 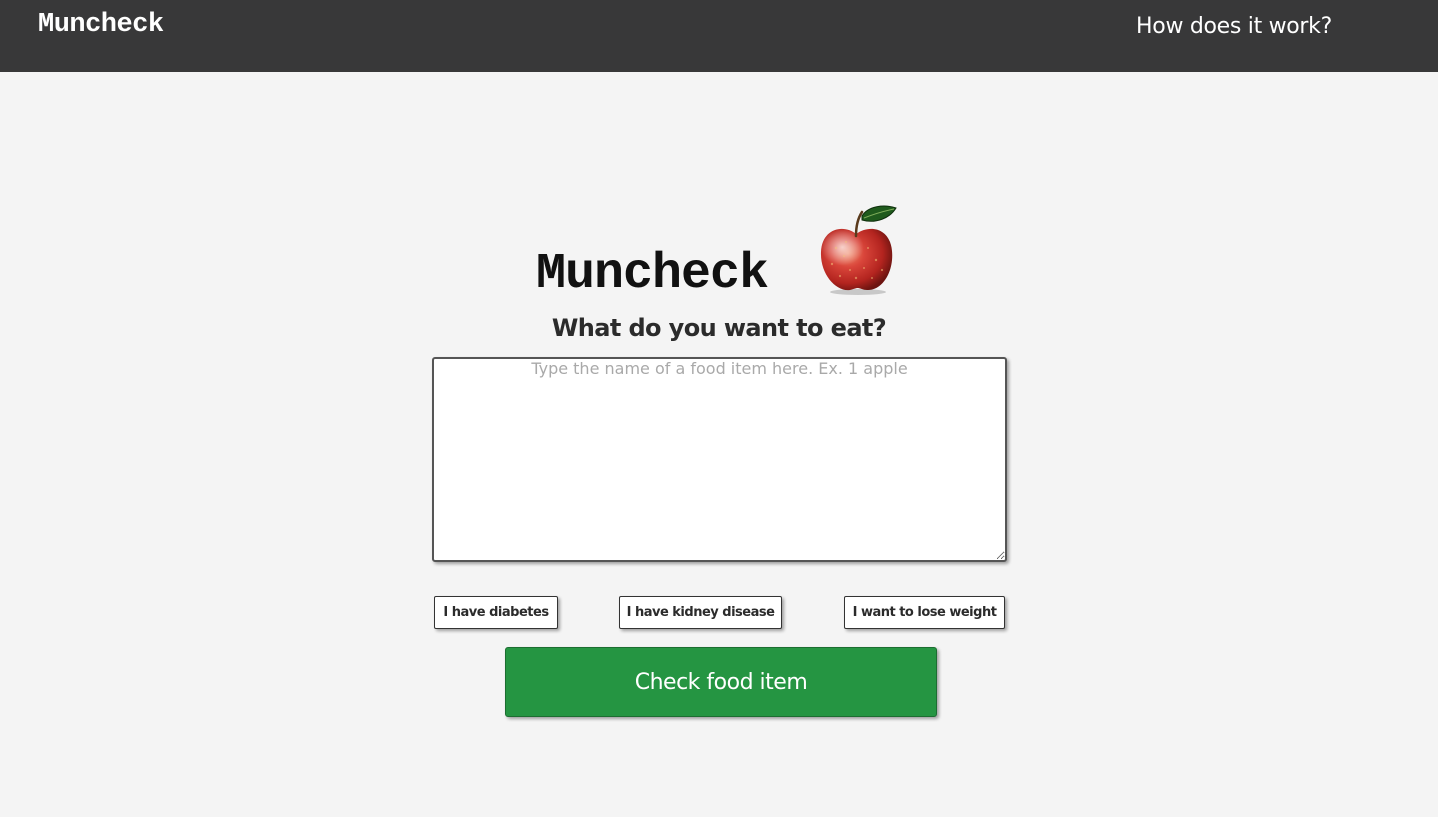 What do you see at coordinates (719, 328) in the screenshot?
I see `food-prompt-heading: What do you want to eat?` at bounding box center [719, 328].